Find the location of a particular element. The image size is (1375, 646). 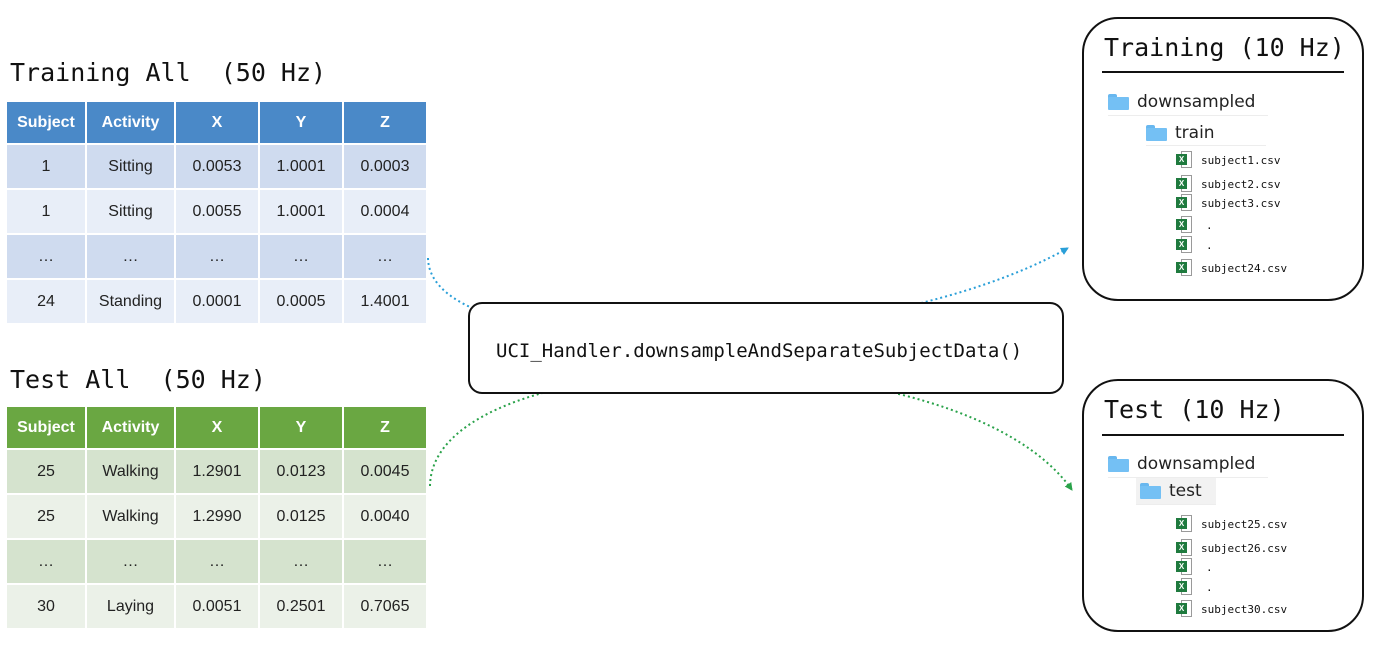

file-item: X subject30.csv is located at coordinates (1231, 609).